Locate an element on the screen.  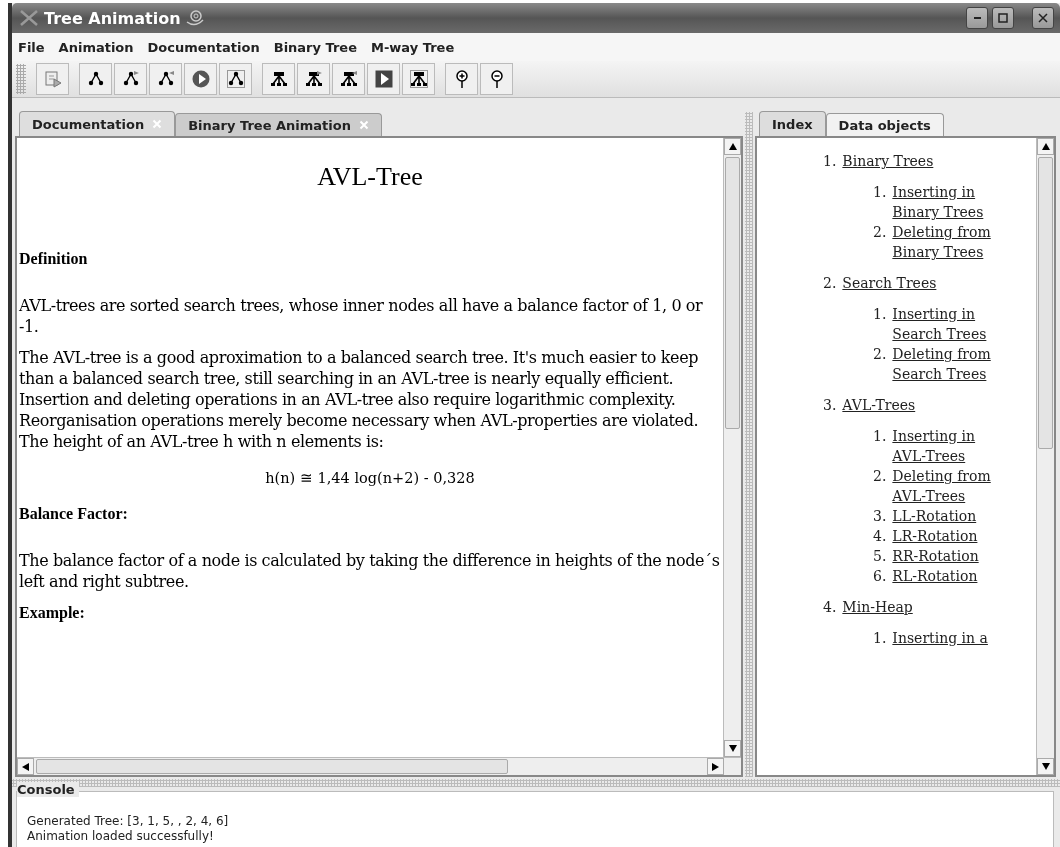
index-link: Deleting from AVL-Trees is located at coordinates (952, 486).